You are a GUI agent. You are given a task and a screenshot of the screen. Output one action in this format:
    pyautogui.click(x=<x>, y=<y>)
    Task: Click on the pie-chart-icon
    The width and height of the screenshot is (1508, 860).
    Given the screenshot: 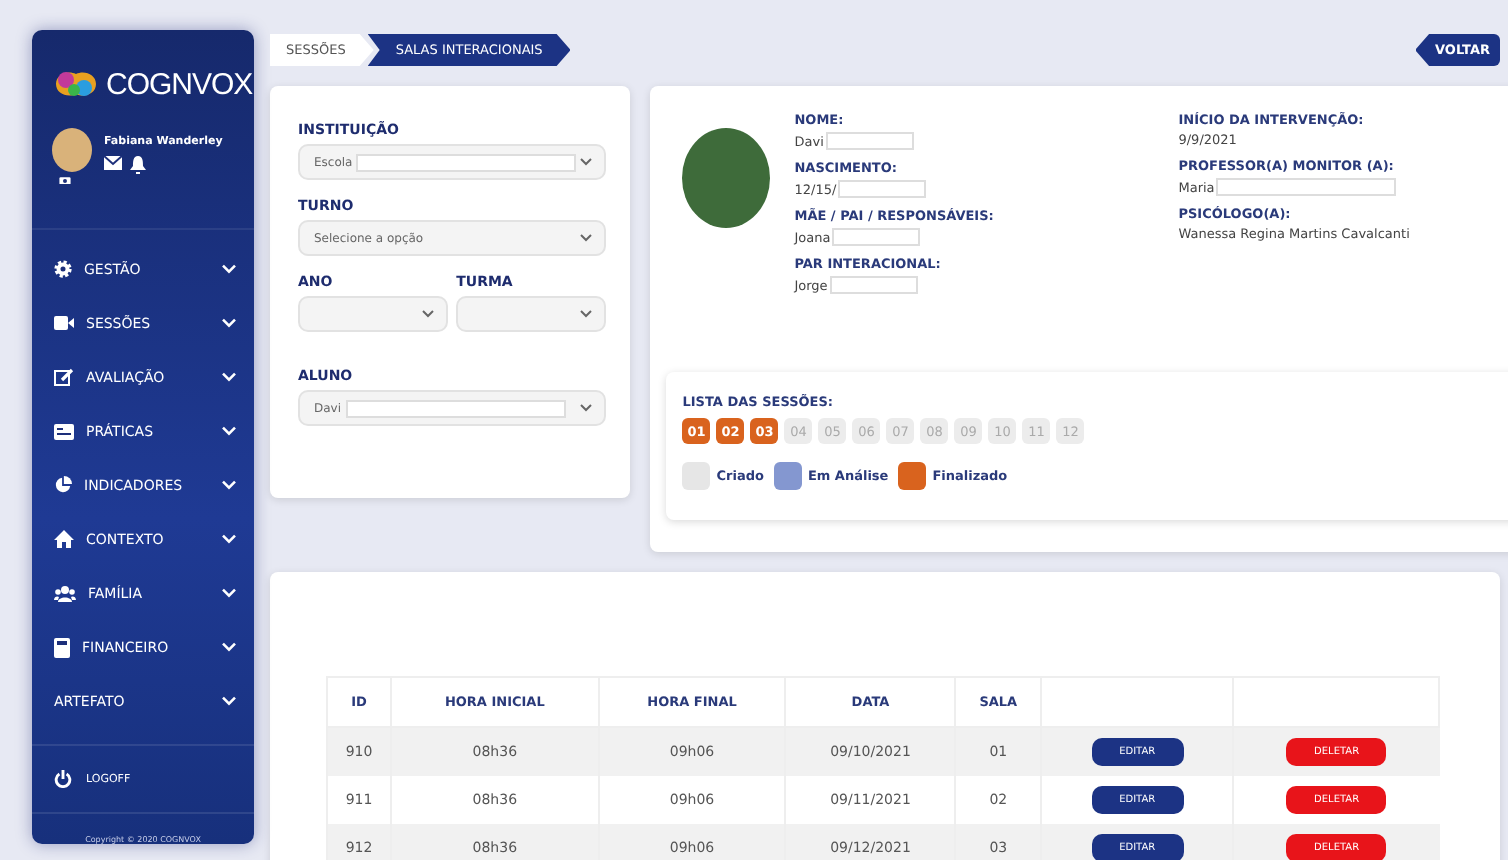 What is the action you would take?
    pyautogui.click(x=63, y=485)
    